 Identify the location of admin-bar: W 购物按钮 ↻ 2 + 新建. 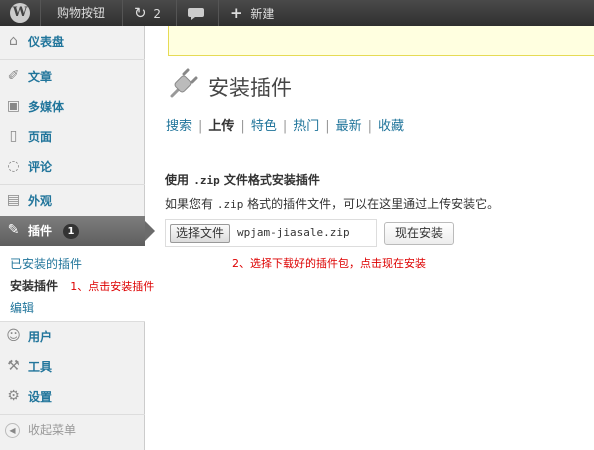
(297, 13).